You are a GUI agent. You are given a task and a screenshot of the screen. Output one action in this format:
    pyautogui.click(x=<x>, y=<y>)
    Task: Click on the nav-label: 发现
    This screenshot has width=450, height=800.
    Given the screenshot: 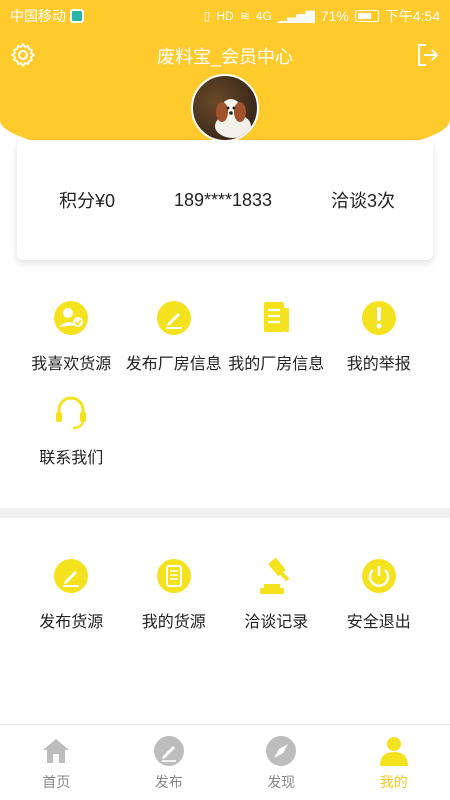 What is the action you would take?
    pyautogui.click(x=281, y=781)
    